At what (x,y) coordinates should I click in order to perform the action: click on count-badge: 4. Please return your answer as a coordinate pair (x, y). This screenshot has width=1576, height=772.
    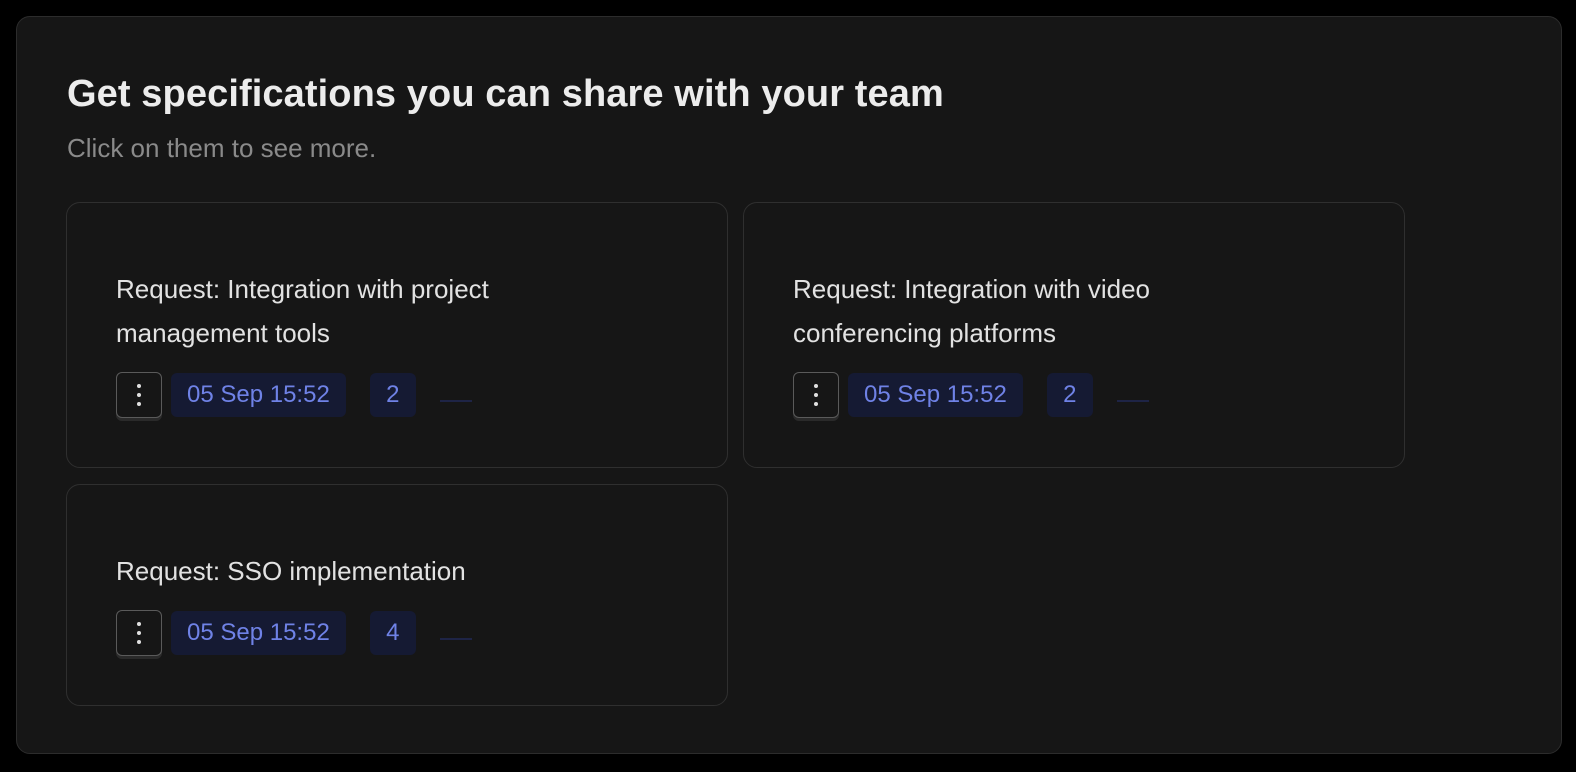
    Looking at the image, I should click on (392, 633).